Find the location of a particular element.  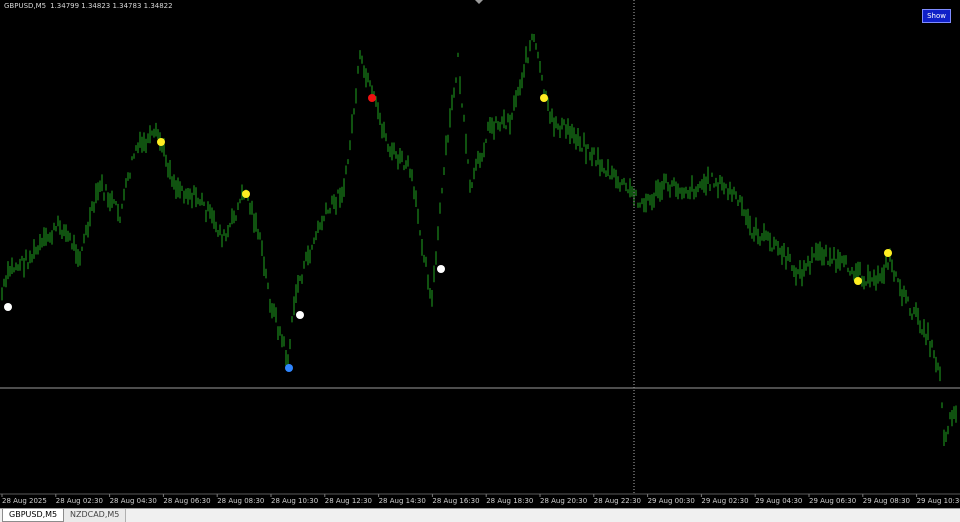

time-label: 29 Aug 00:30 is located at coordinates (671, 501).